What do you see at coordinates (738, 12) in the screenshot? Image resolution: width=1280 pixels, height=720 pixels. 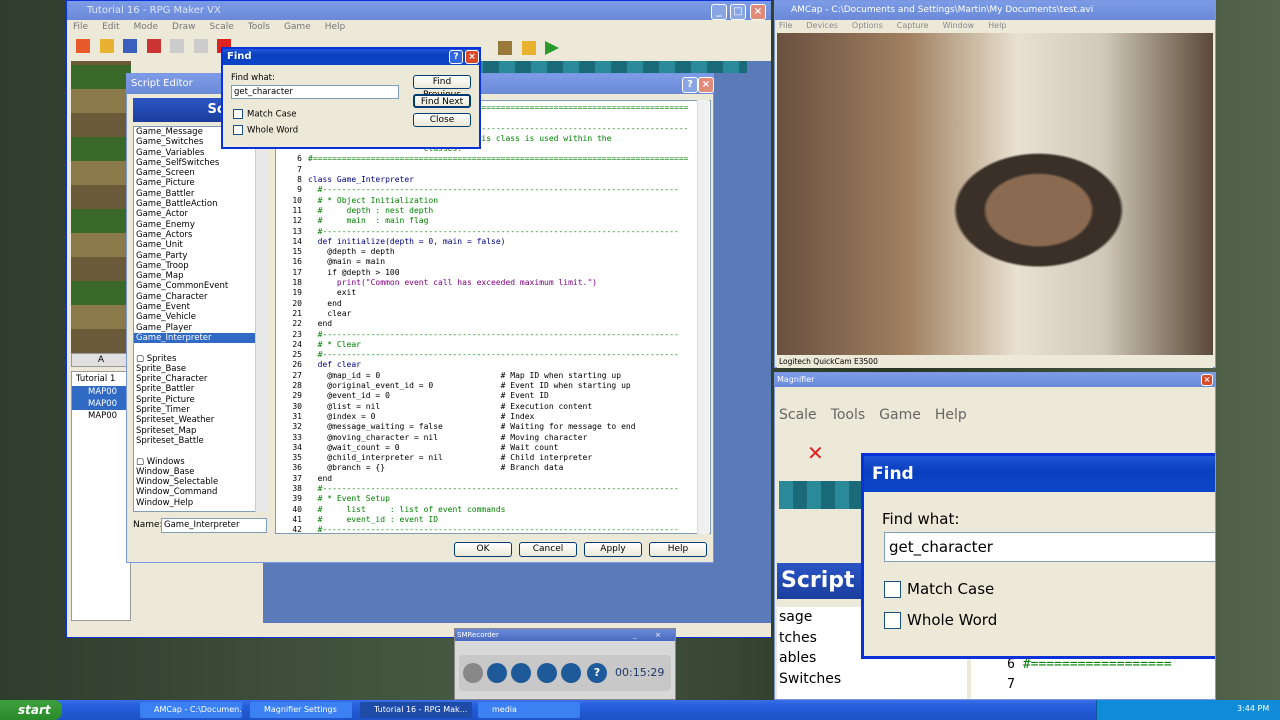 I see `maximize-button: □` at bounding box center [738, 12].